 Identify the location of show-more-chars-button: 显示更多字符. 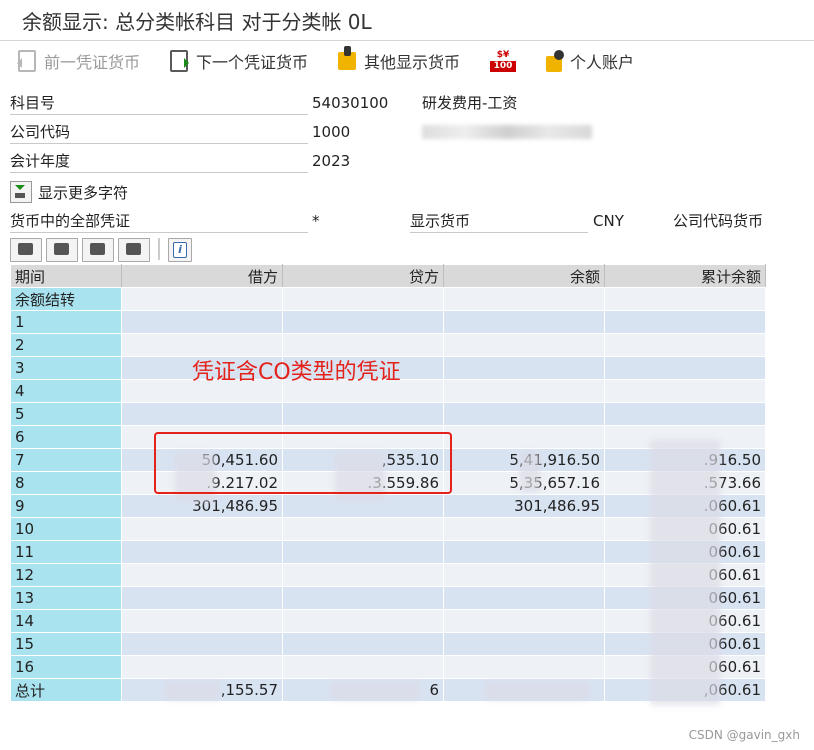
(69, 192).